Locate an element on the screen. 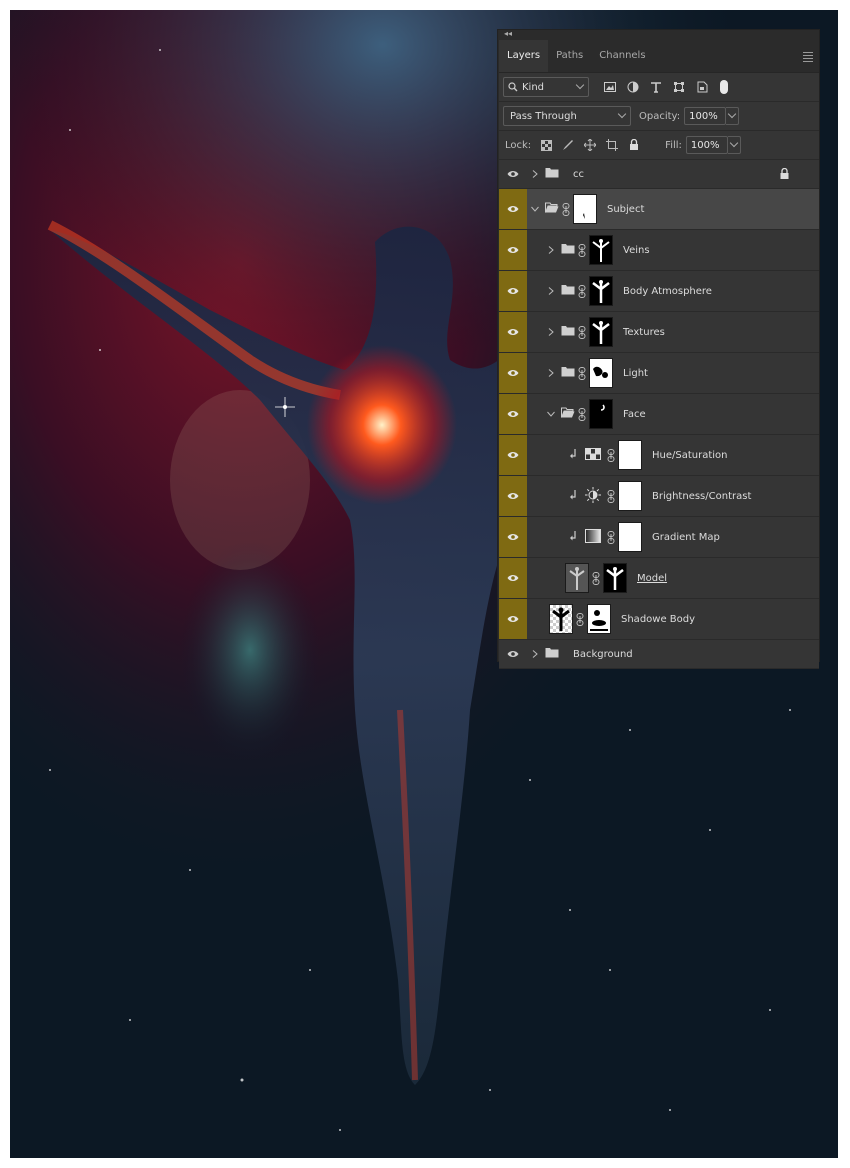 This screenshot has width=850, height=1168. layer-name: Gradient Map is located at coordinates (686, 537).